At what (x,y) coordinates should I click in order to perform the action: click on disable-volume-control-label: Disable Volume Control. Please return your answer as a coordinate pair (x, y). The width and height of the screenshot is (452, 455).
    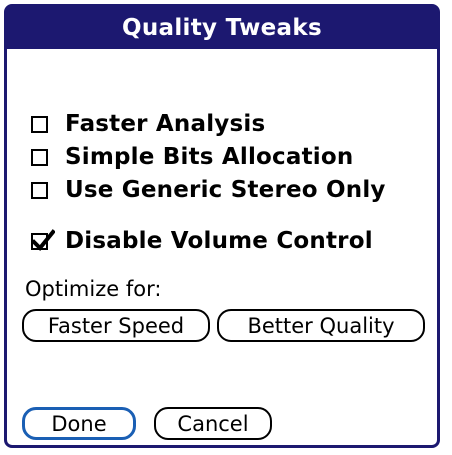
    Looking at the image, I should click on (219, 241).